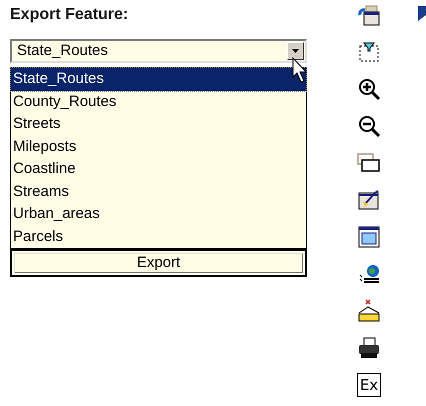 The height and width of the screenshot is (406, 426). Describe the element at coordinates (62, 50) in the screenshot. I see `dropdown-value: State_Routes` at that location.